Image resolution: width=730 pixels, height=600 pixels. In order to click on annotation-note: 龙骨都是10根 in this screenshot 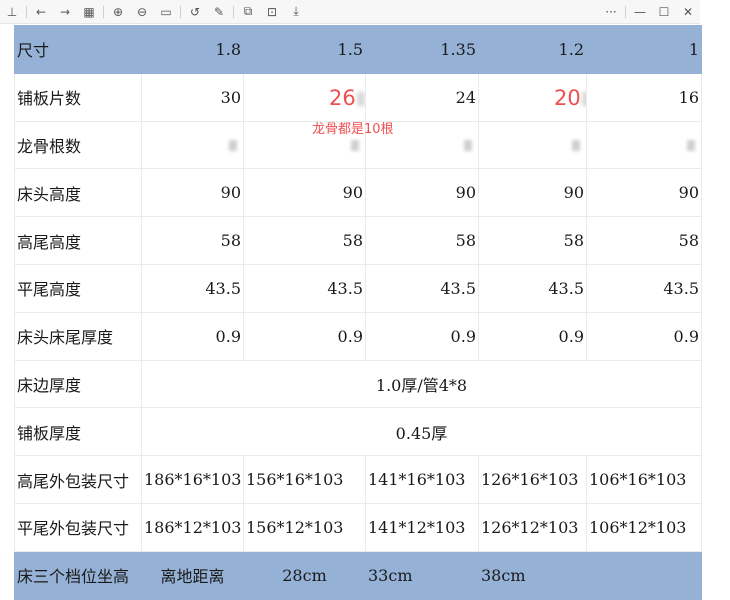, I will do `click(353, 129)`.